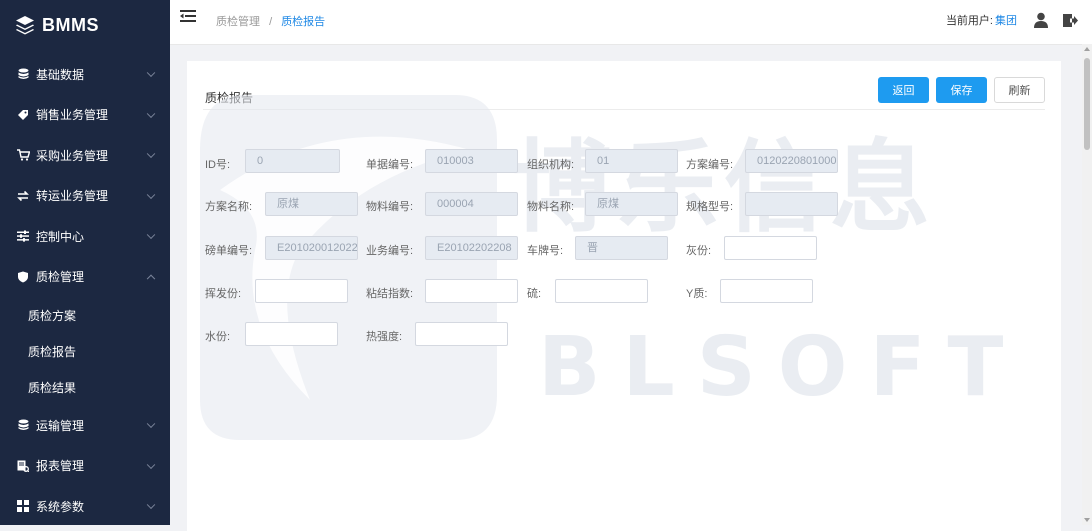 Image resolution: width=1092 pixels, height=531 pixels. I want to click on material-no-label: 物料编号:, so click(390, 207).